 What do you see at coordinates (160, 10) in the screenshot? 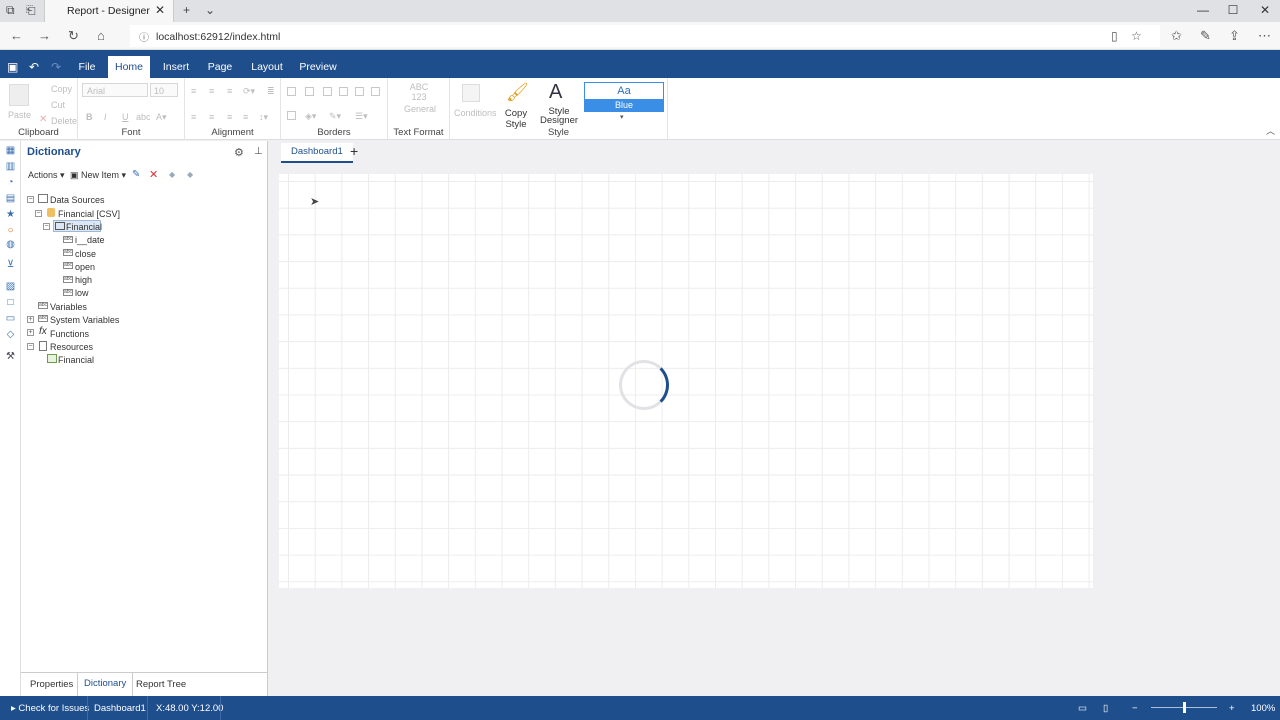
I see `close-tab-icon: ✕` at bounding box center [160, 10].